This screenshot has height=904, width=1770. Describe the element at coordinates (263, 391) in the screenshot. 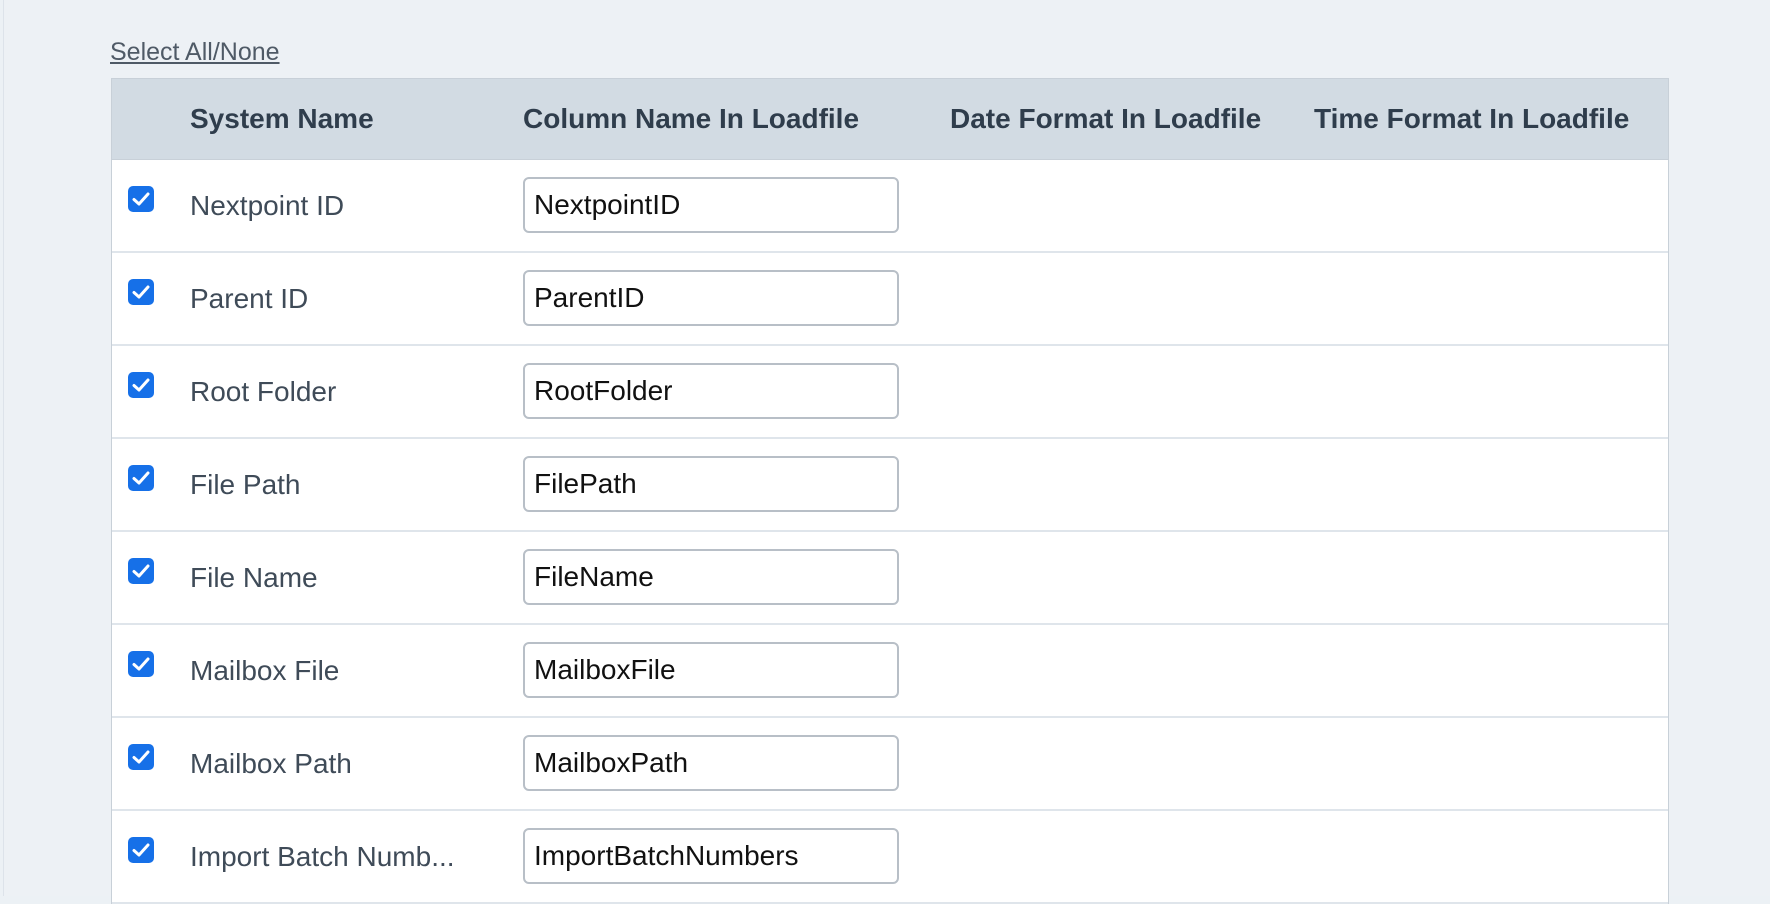

I see `system-name-label: Root Folder` at that location.